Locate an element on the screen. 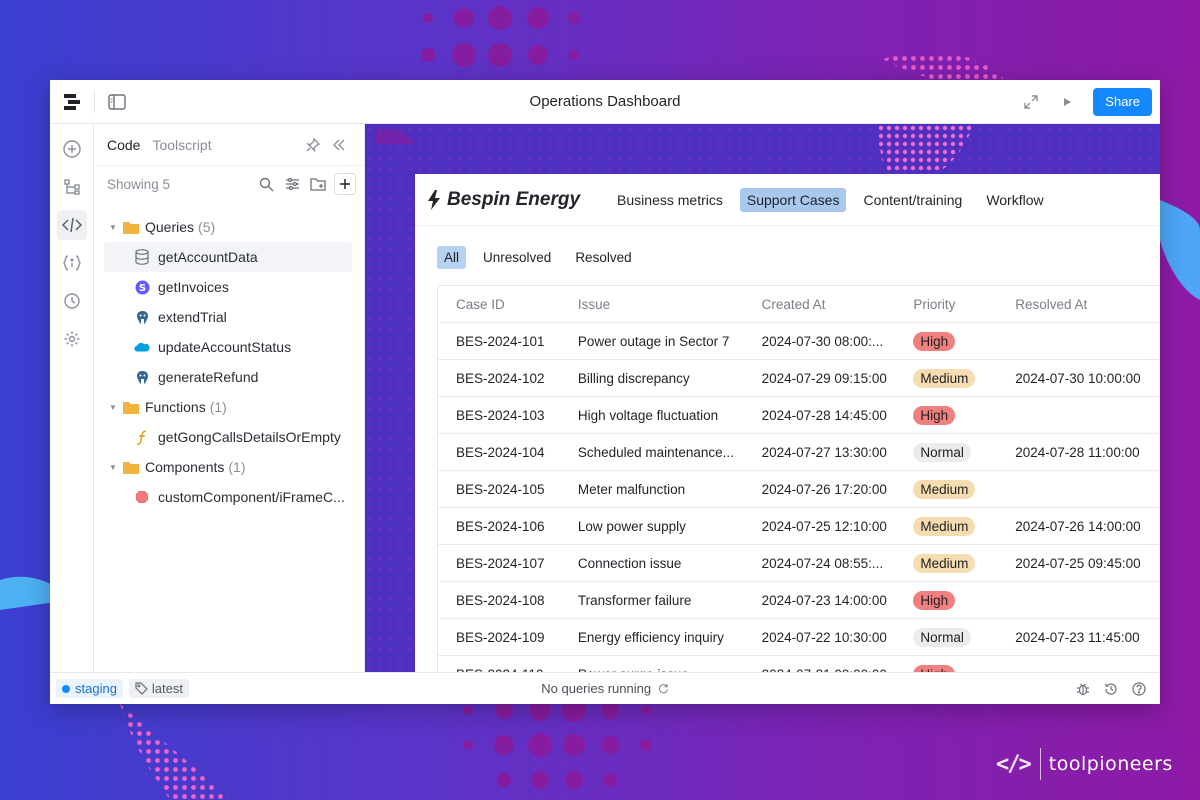 The image size is (1200, 800). search-icon is located at coordinates (266, 184).